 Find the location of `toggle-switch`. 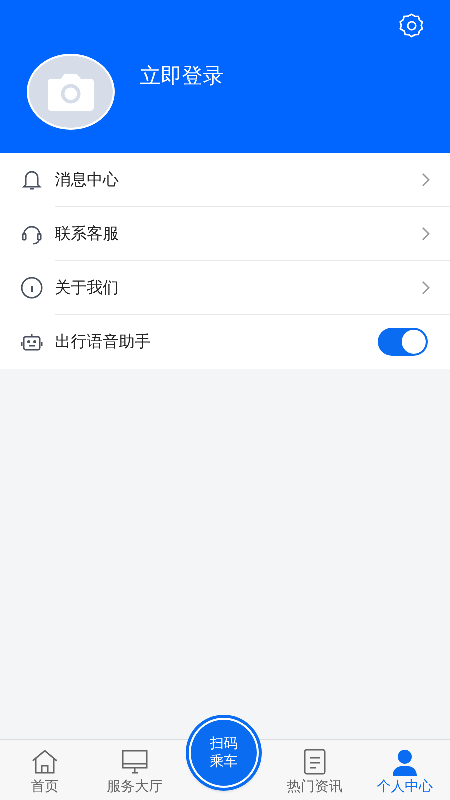

toggle-switch is located at coordinates (403, 342).